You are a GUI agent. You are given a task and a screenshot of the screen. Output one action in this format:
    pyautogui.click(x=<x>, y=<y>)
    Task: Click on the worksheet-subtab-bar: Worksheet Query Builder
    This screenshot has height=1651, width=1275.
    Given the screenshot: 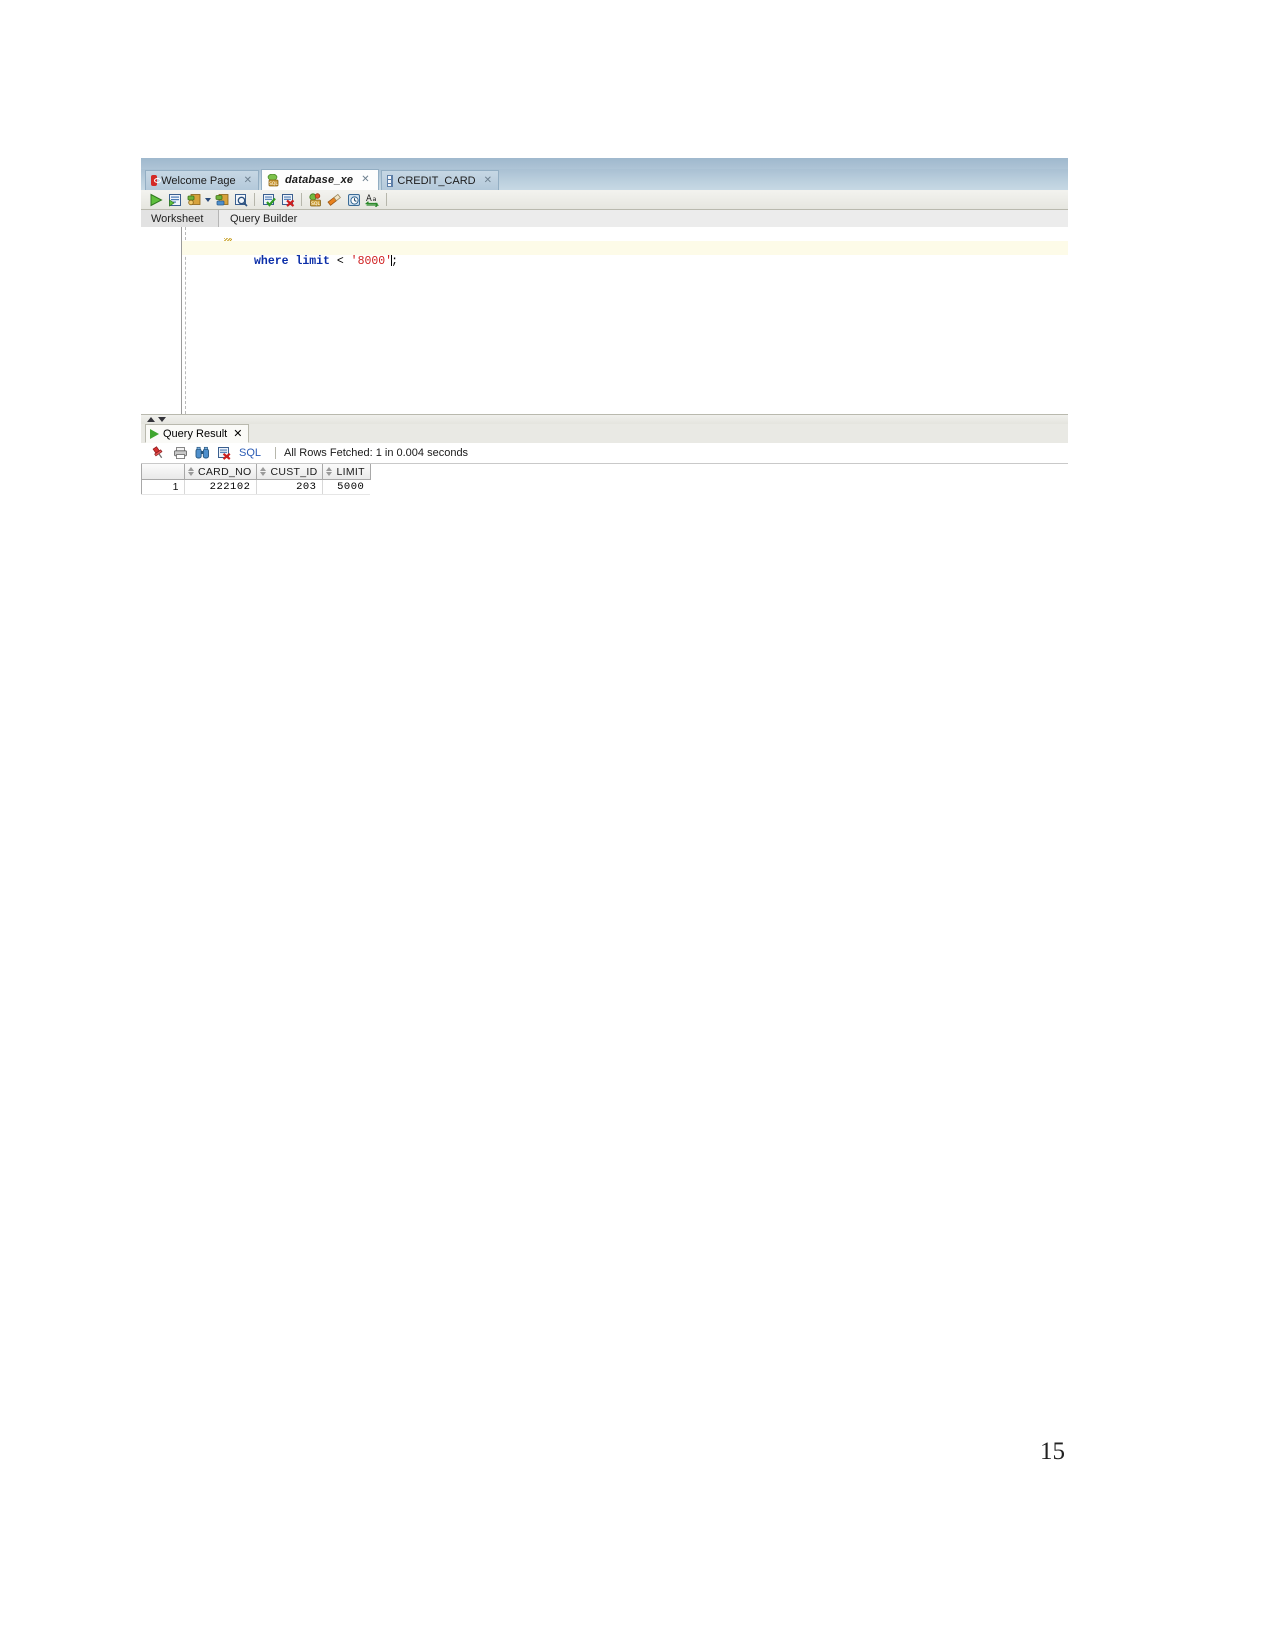 What is the action you would take?
    pyautogui.click(x=604, y=219)
    